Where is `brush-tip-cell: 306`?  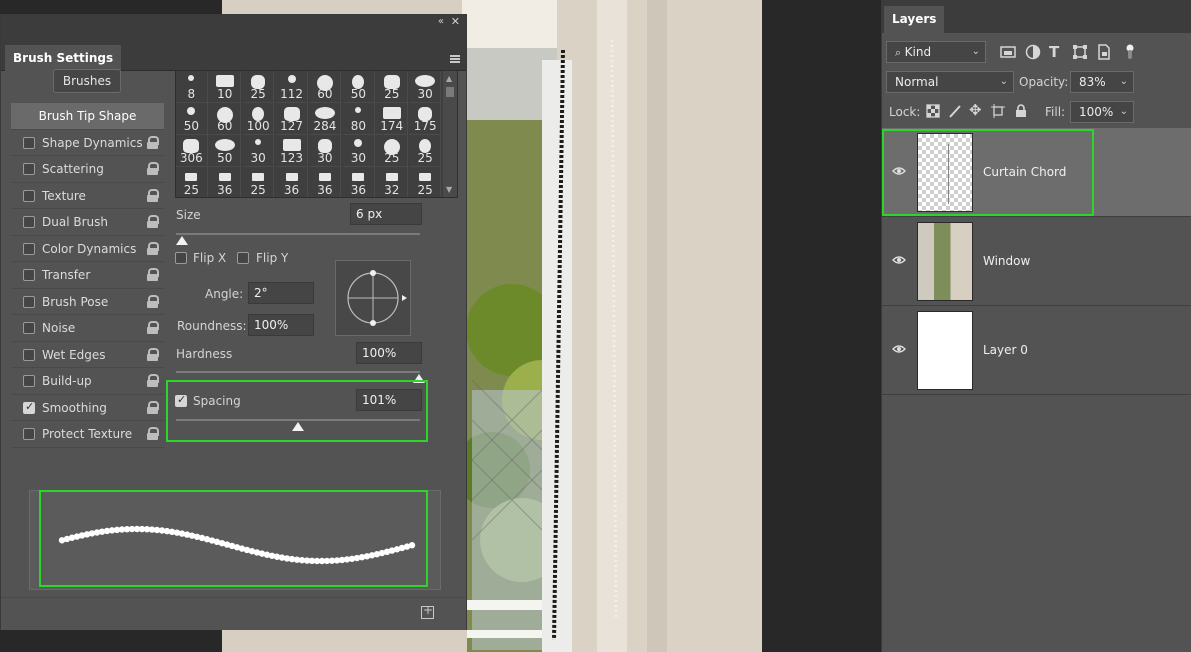 brush-tip-cell: 306 is located at coordinates (192, 151).